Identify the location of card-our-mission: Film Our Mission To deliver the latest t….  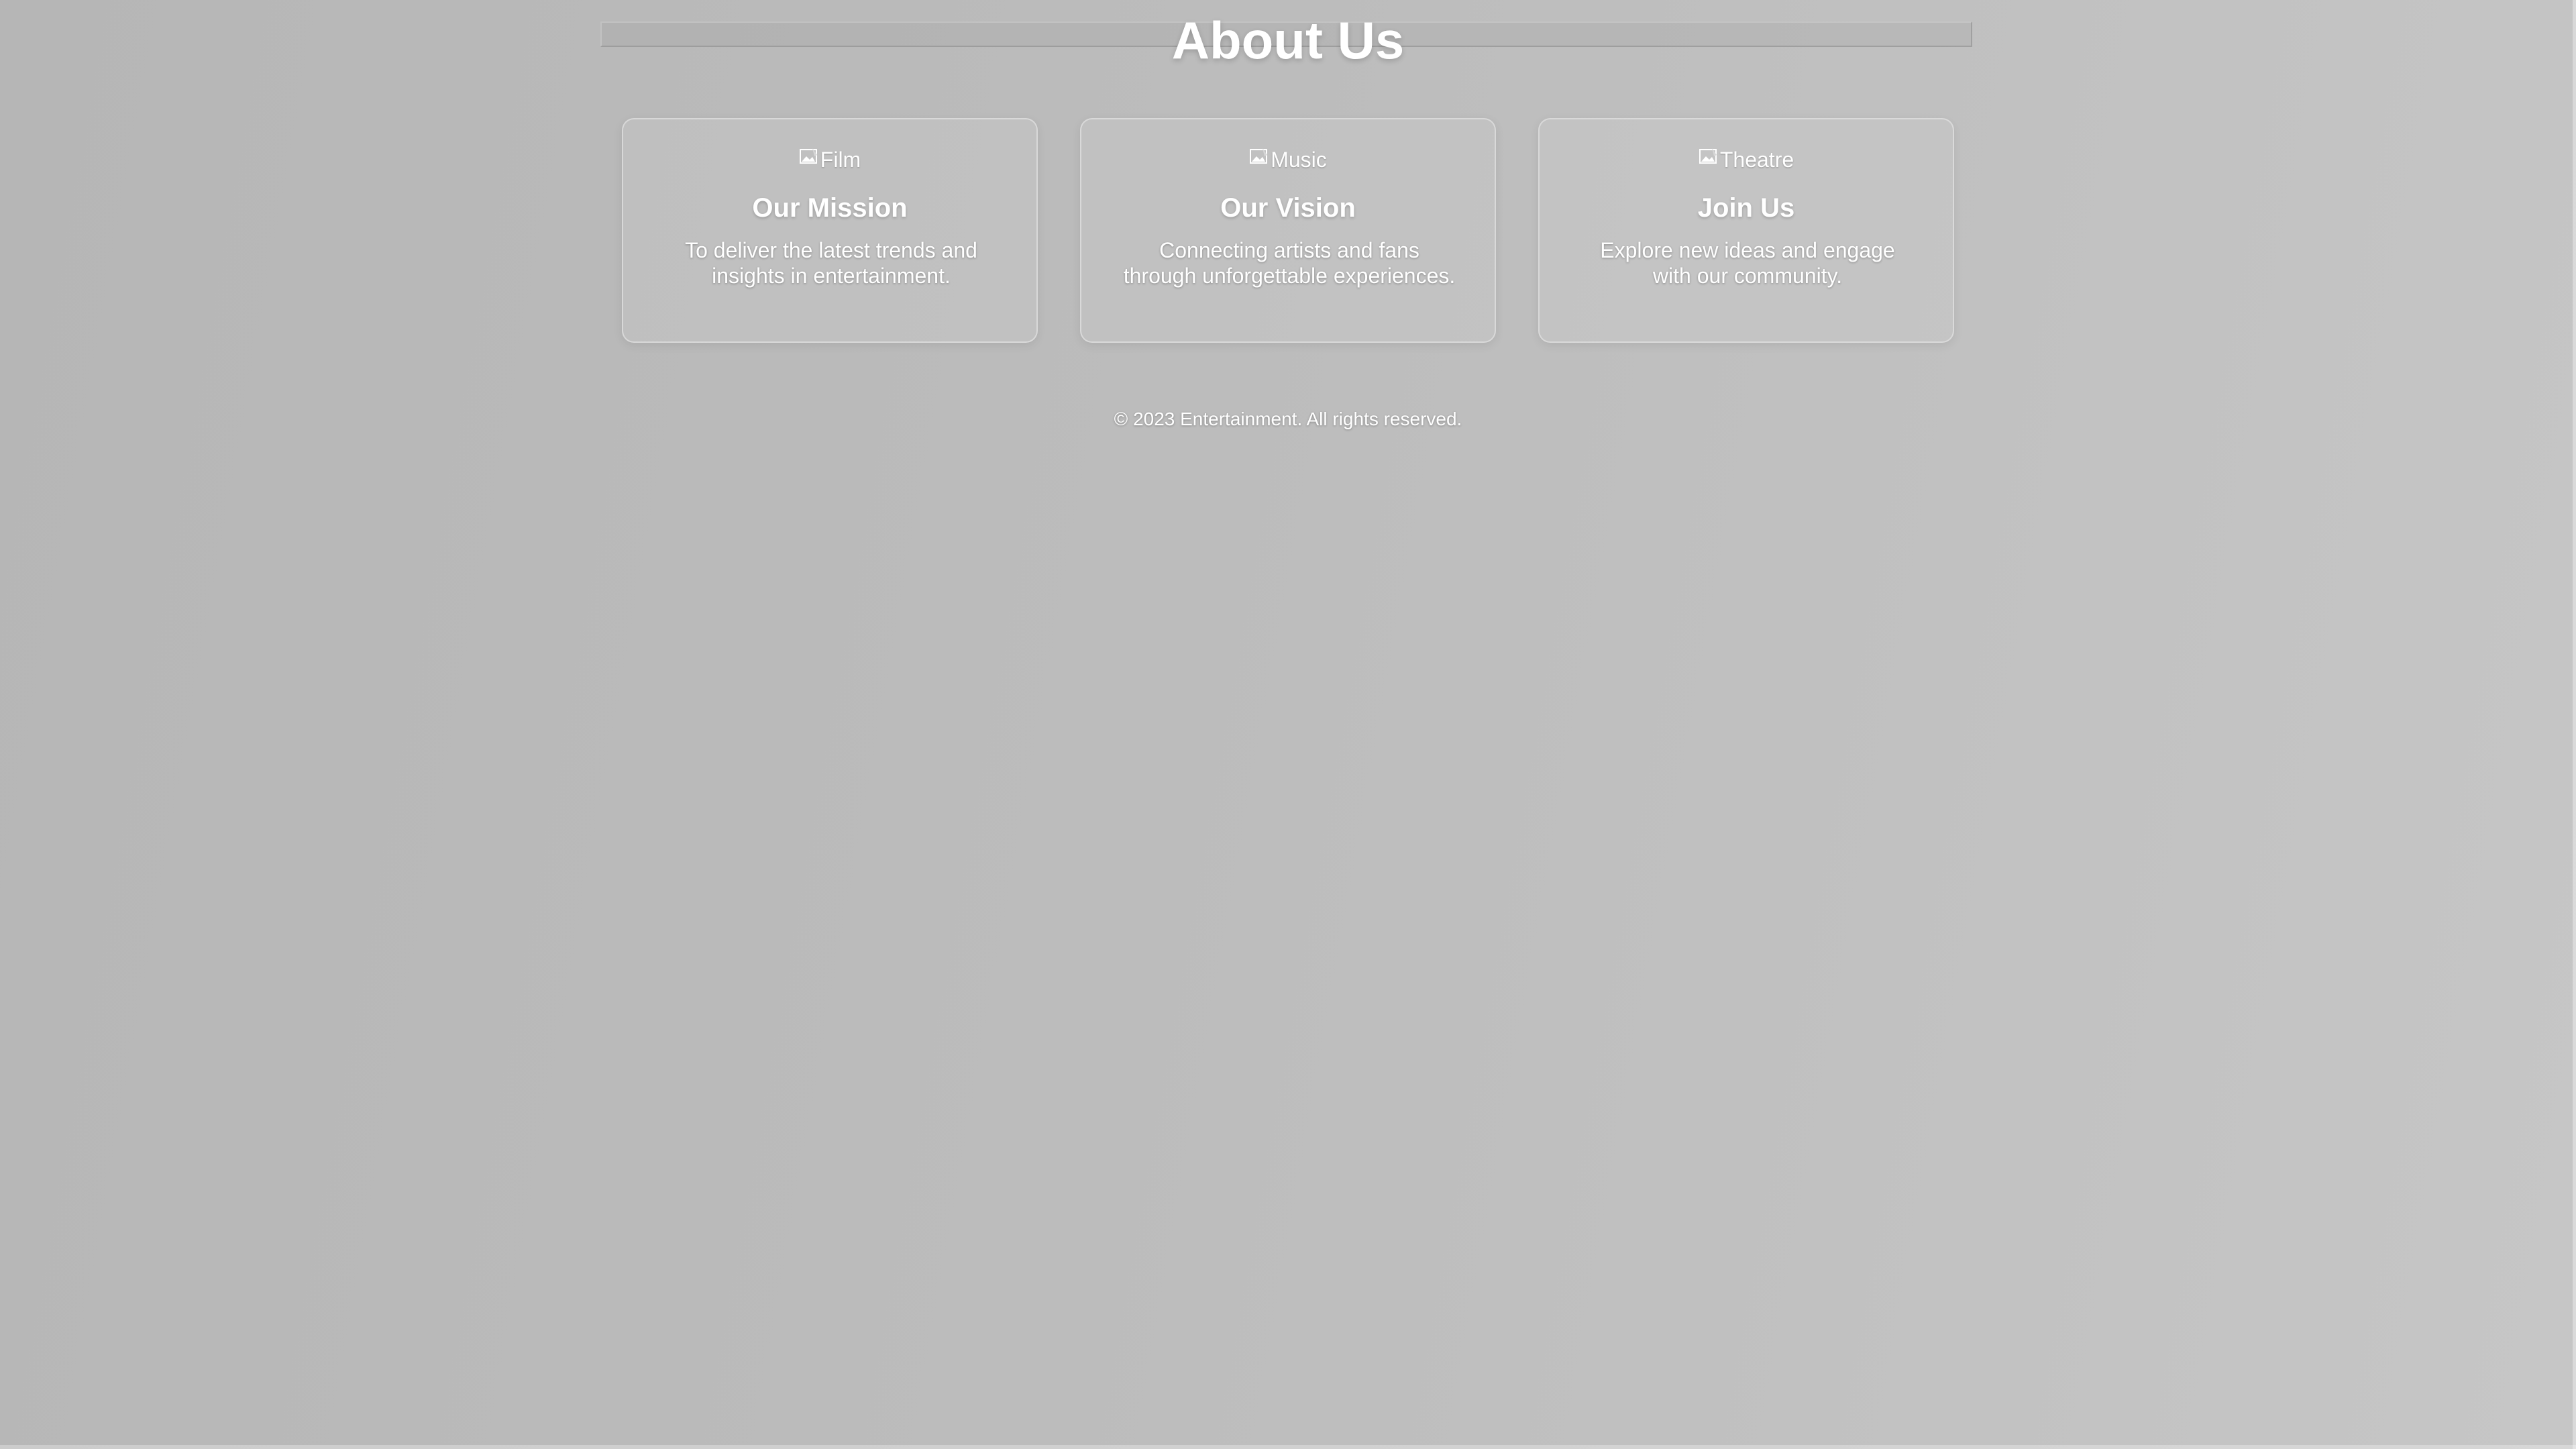
(830, 230).